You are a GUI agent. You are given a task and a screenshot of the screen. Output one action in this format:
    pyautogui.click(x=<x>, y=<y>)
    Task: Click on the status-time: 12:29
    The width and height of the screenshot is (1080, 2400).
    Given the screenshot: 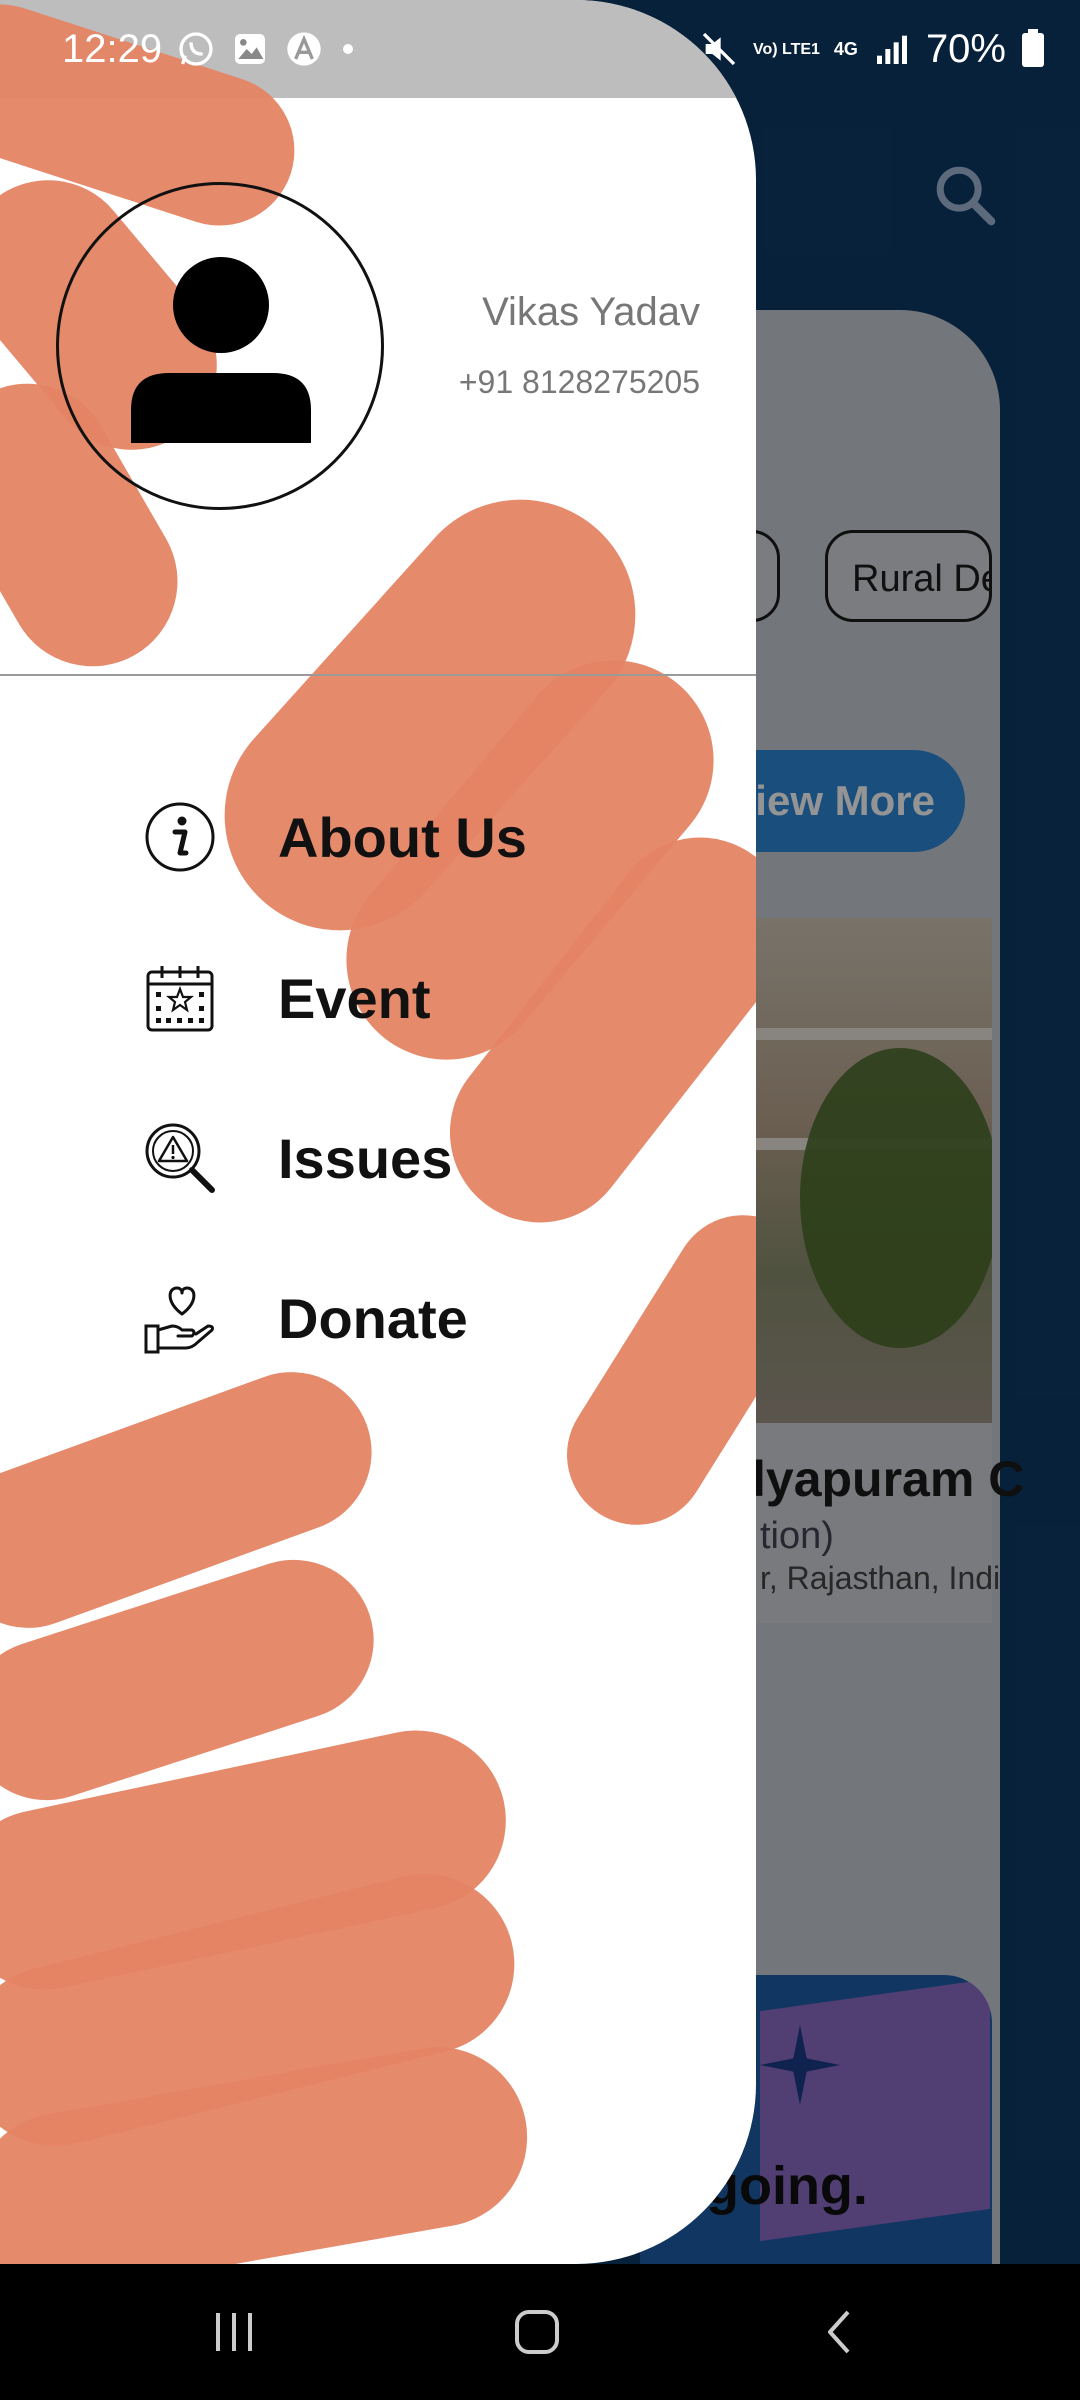 What is the action you would take?
    pyautogui.click(x=112, y=48)
    